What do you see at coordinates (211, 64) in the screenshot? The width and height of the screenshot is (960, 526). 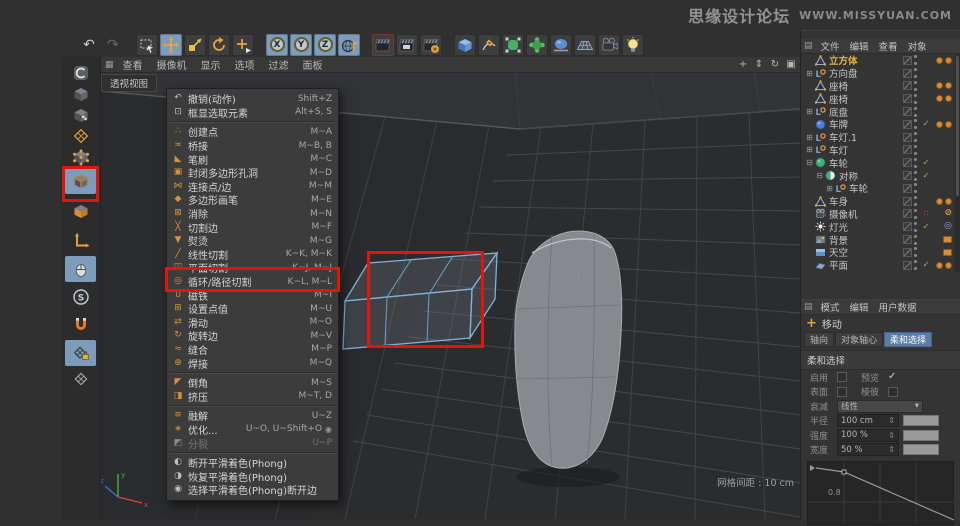 I see `viewport-menu-显示: 显示` at bounding box center [211, 64].